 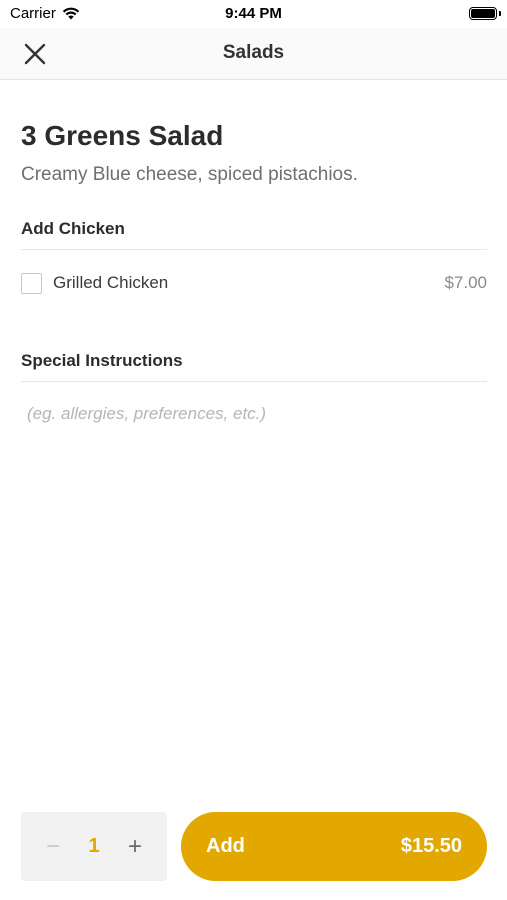 What do you see at coordinates (254, 414) in the screenshot?
I see `special-instructions-input` at bounding box center [254, 414].